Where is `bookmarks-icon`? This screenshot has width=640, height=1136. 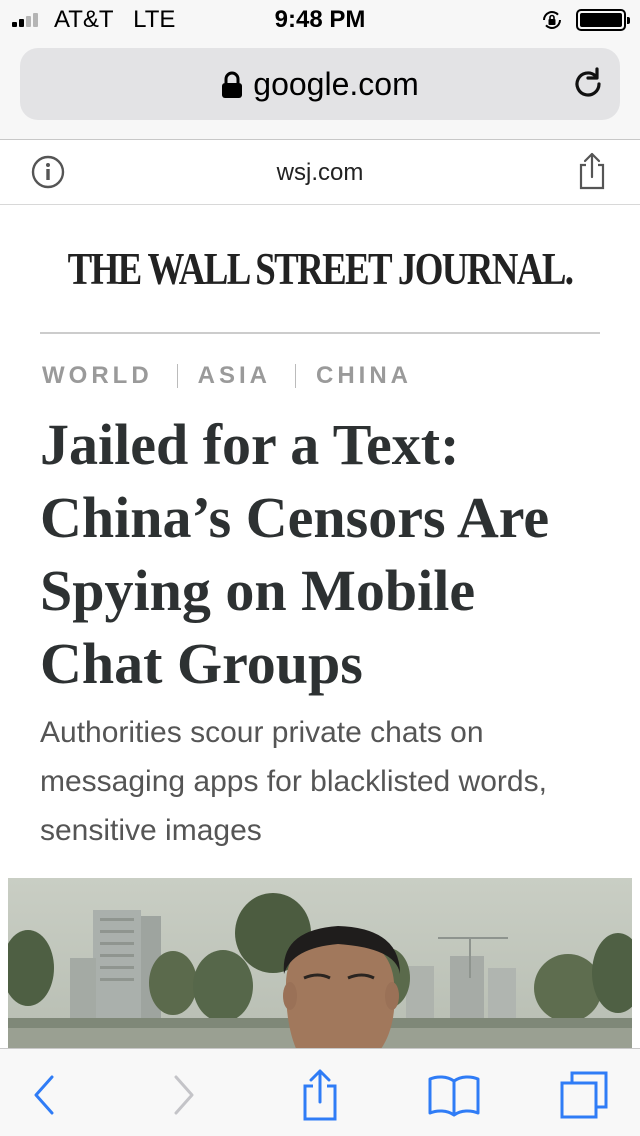
bookmarks-icon is located at coordinates (454, 1096).